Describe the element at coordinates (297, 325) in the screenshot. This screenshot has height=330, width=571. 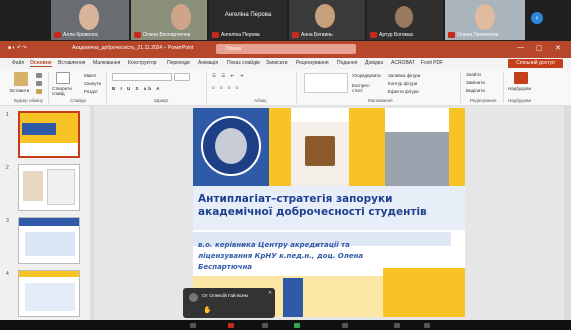
I see `reactions-icon` at that location.